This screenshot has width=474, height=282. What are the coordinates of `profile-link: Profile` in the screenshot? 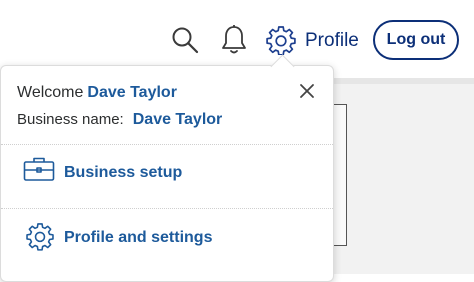 It's located at (332, 41).